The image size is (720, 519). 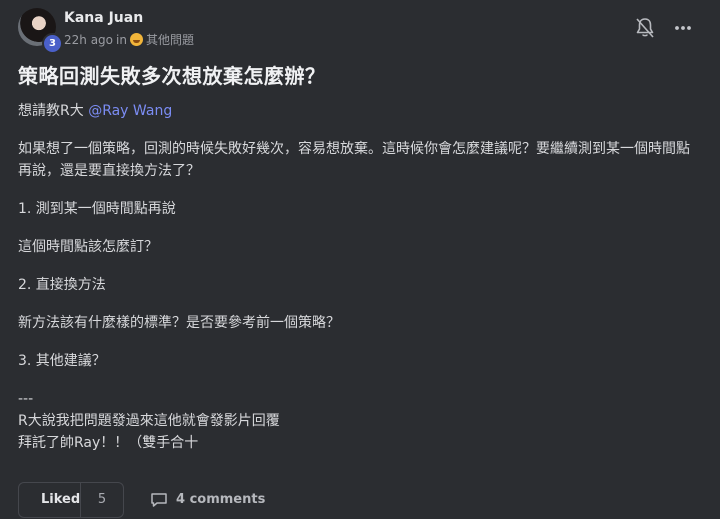 I want to click on comments-button: 4 comments, so click(x=207, y=500).